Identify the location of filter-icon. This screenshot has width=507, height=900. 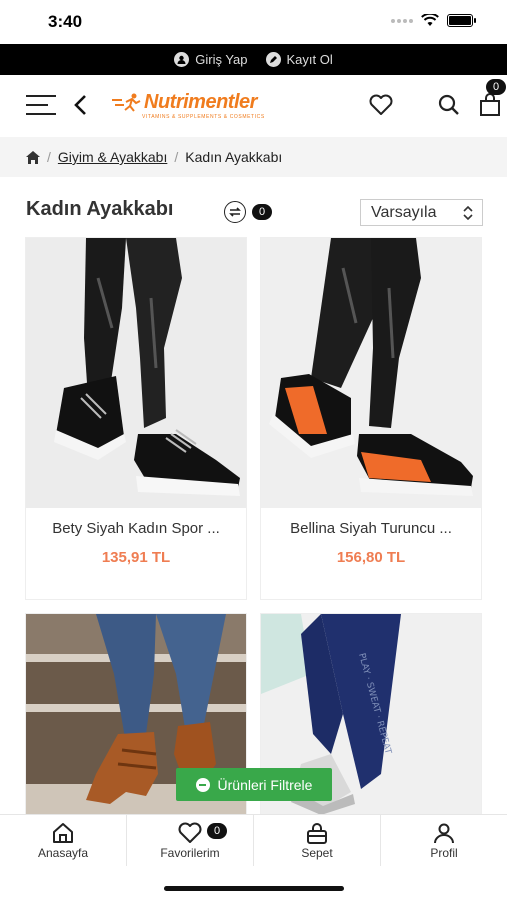
(202, 784).